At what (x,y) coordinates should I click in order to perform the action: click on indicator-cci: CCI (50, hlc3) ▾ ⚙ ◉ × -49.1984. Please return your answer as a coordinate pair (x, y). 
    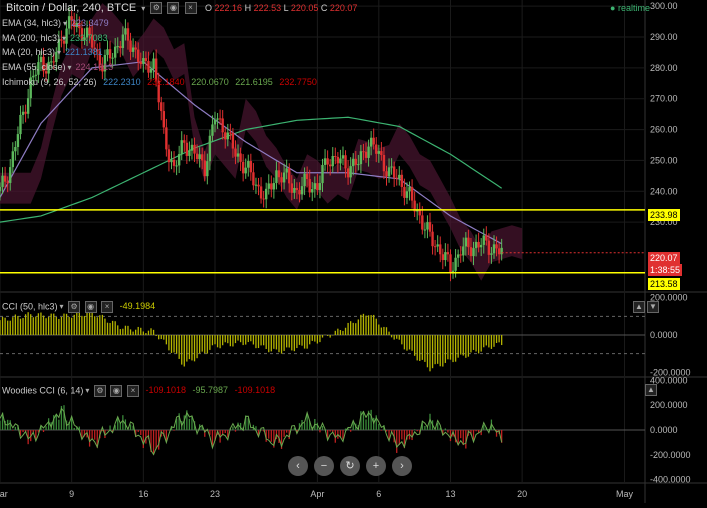
    Looking at the image, I should click on (78, 307).